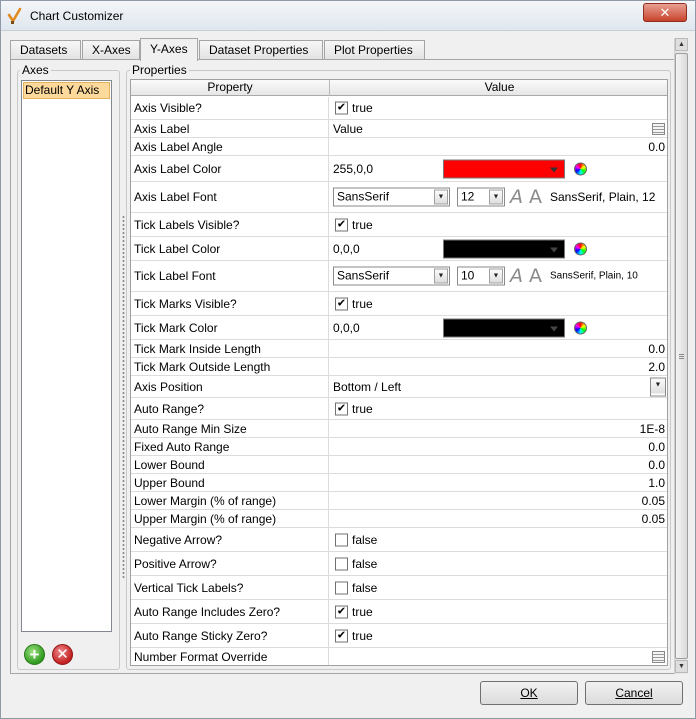 The width and height of the screenshot is (696, 719). I want to click on property-row: Axis Visible? ✔ true, so click(399, 108).